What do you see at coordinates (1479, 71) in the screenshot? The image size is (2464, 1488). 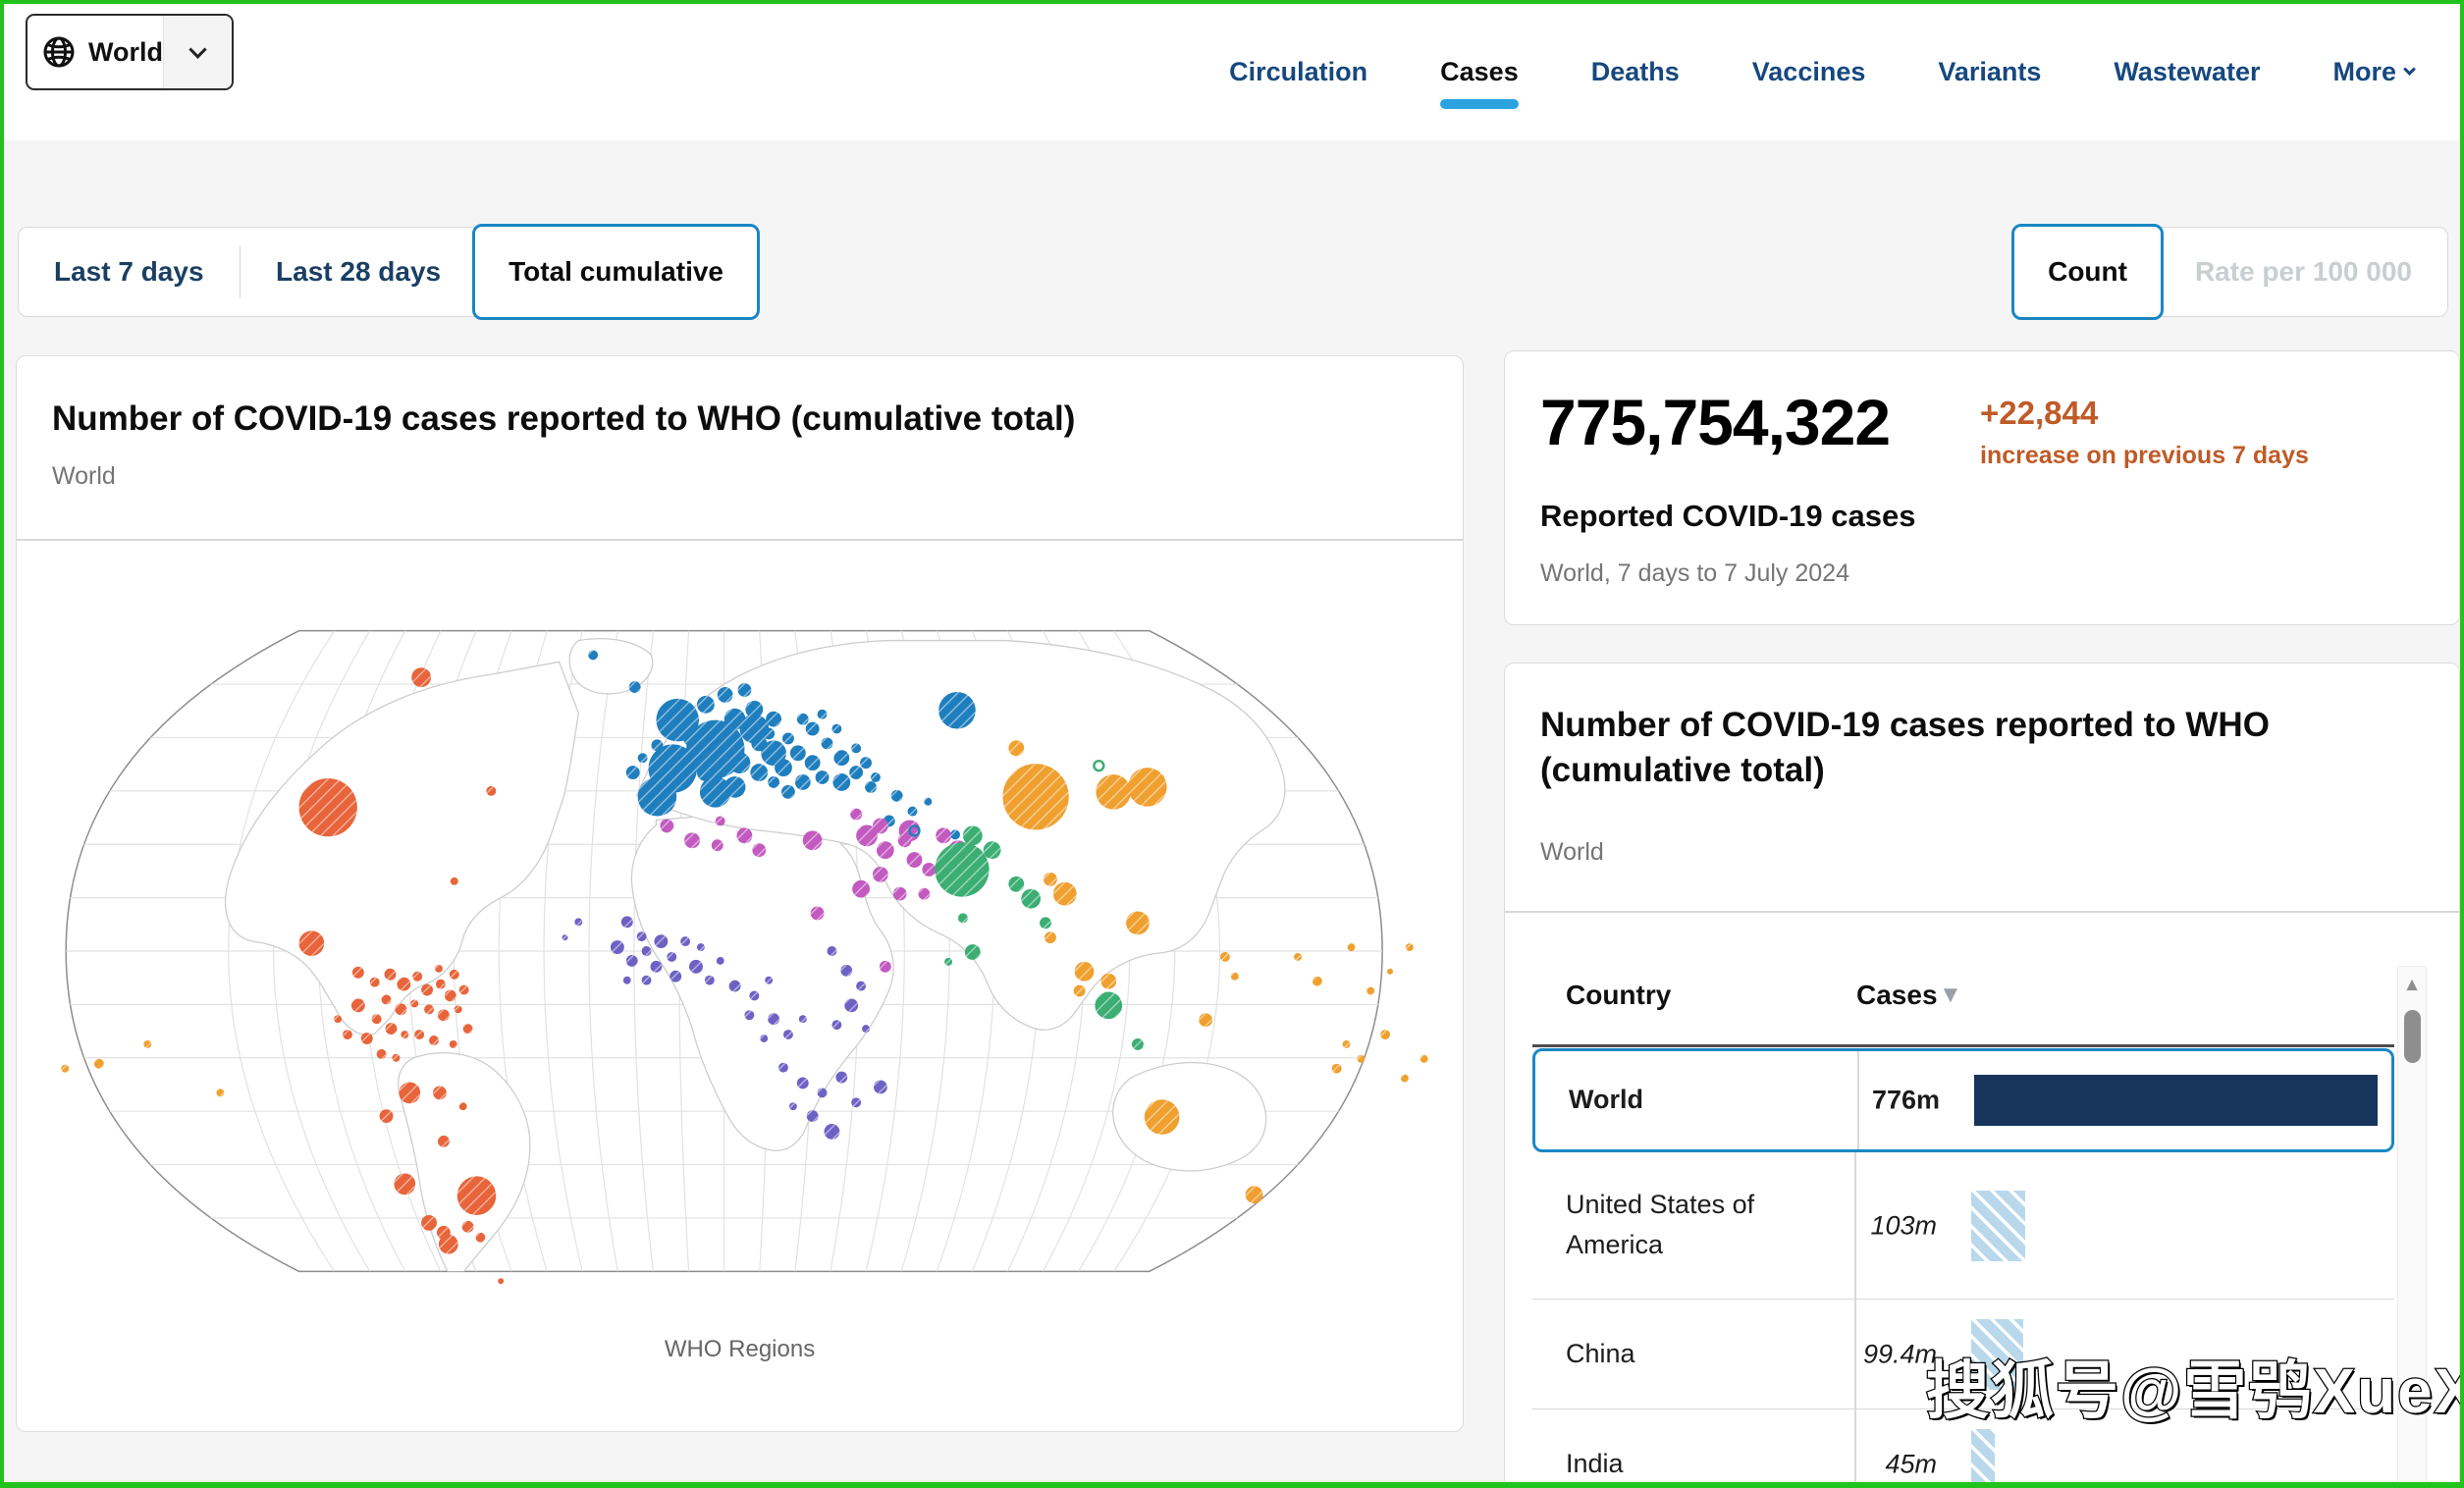 I see `nav-item-label: Cases` at bounding box center [1479, 71].